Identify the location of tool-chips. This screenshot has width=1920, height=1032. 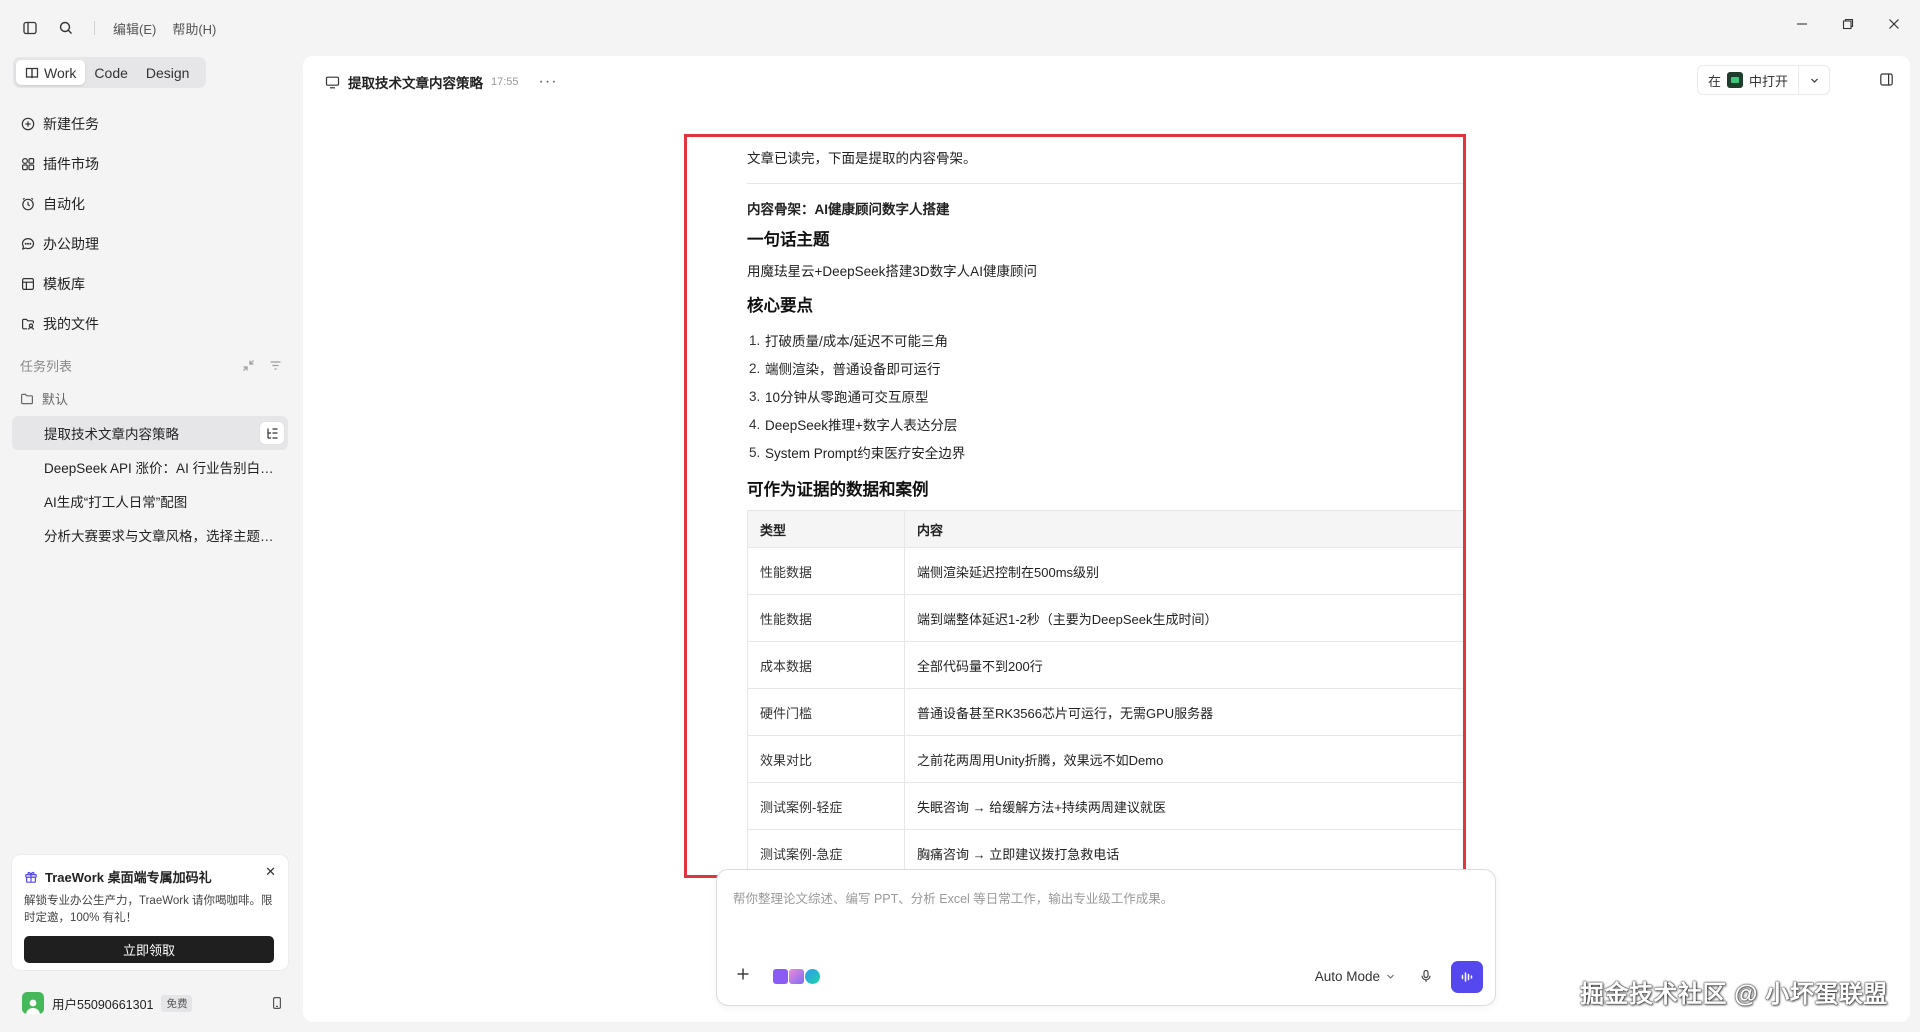
(796, 976).